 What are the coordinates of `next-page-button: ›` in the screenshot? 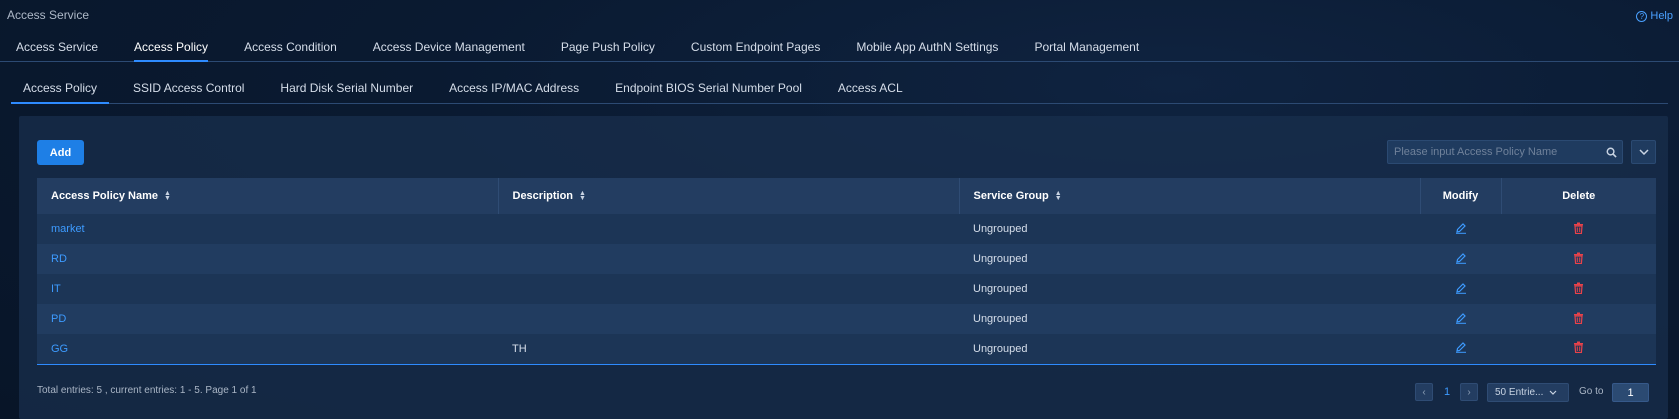 It's located at (1469, 392).